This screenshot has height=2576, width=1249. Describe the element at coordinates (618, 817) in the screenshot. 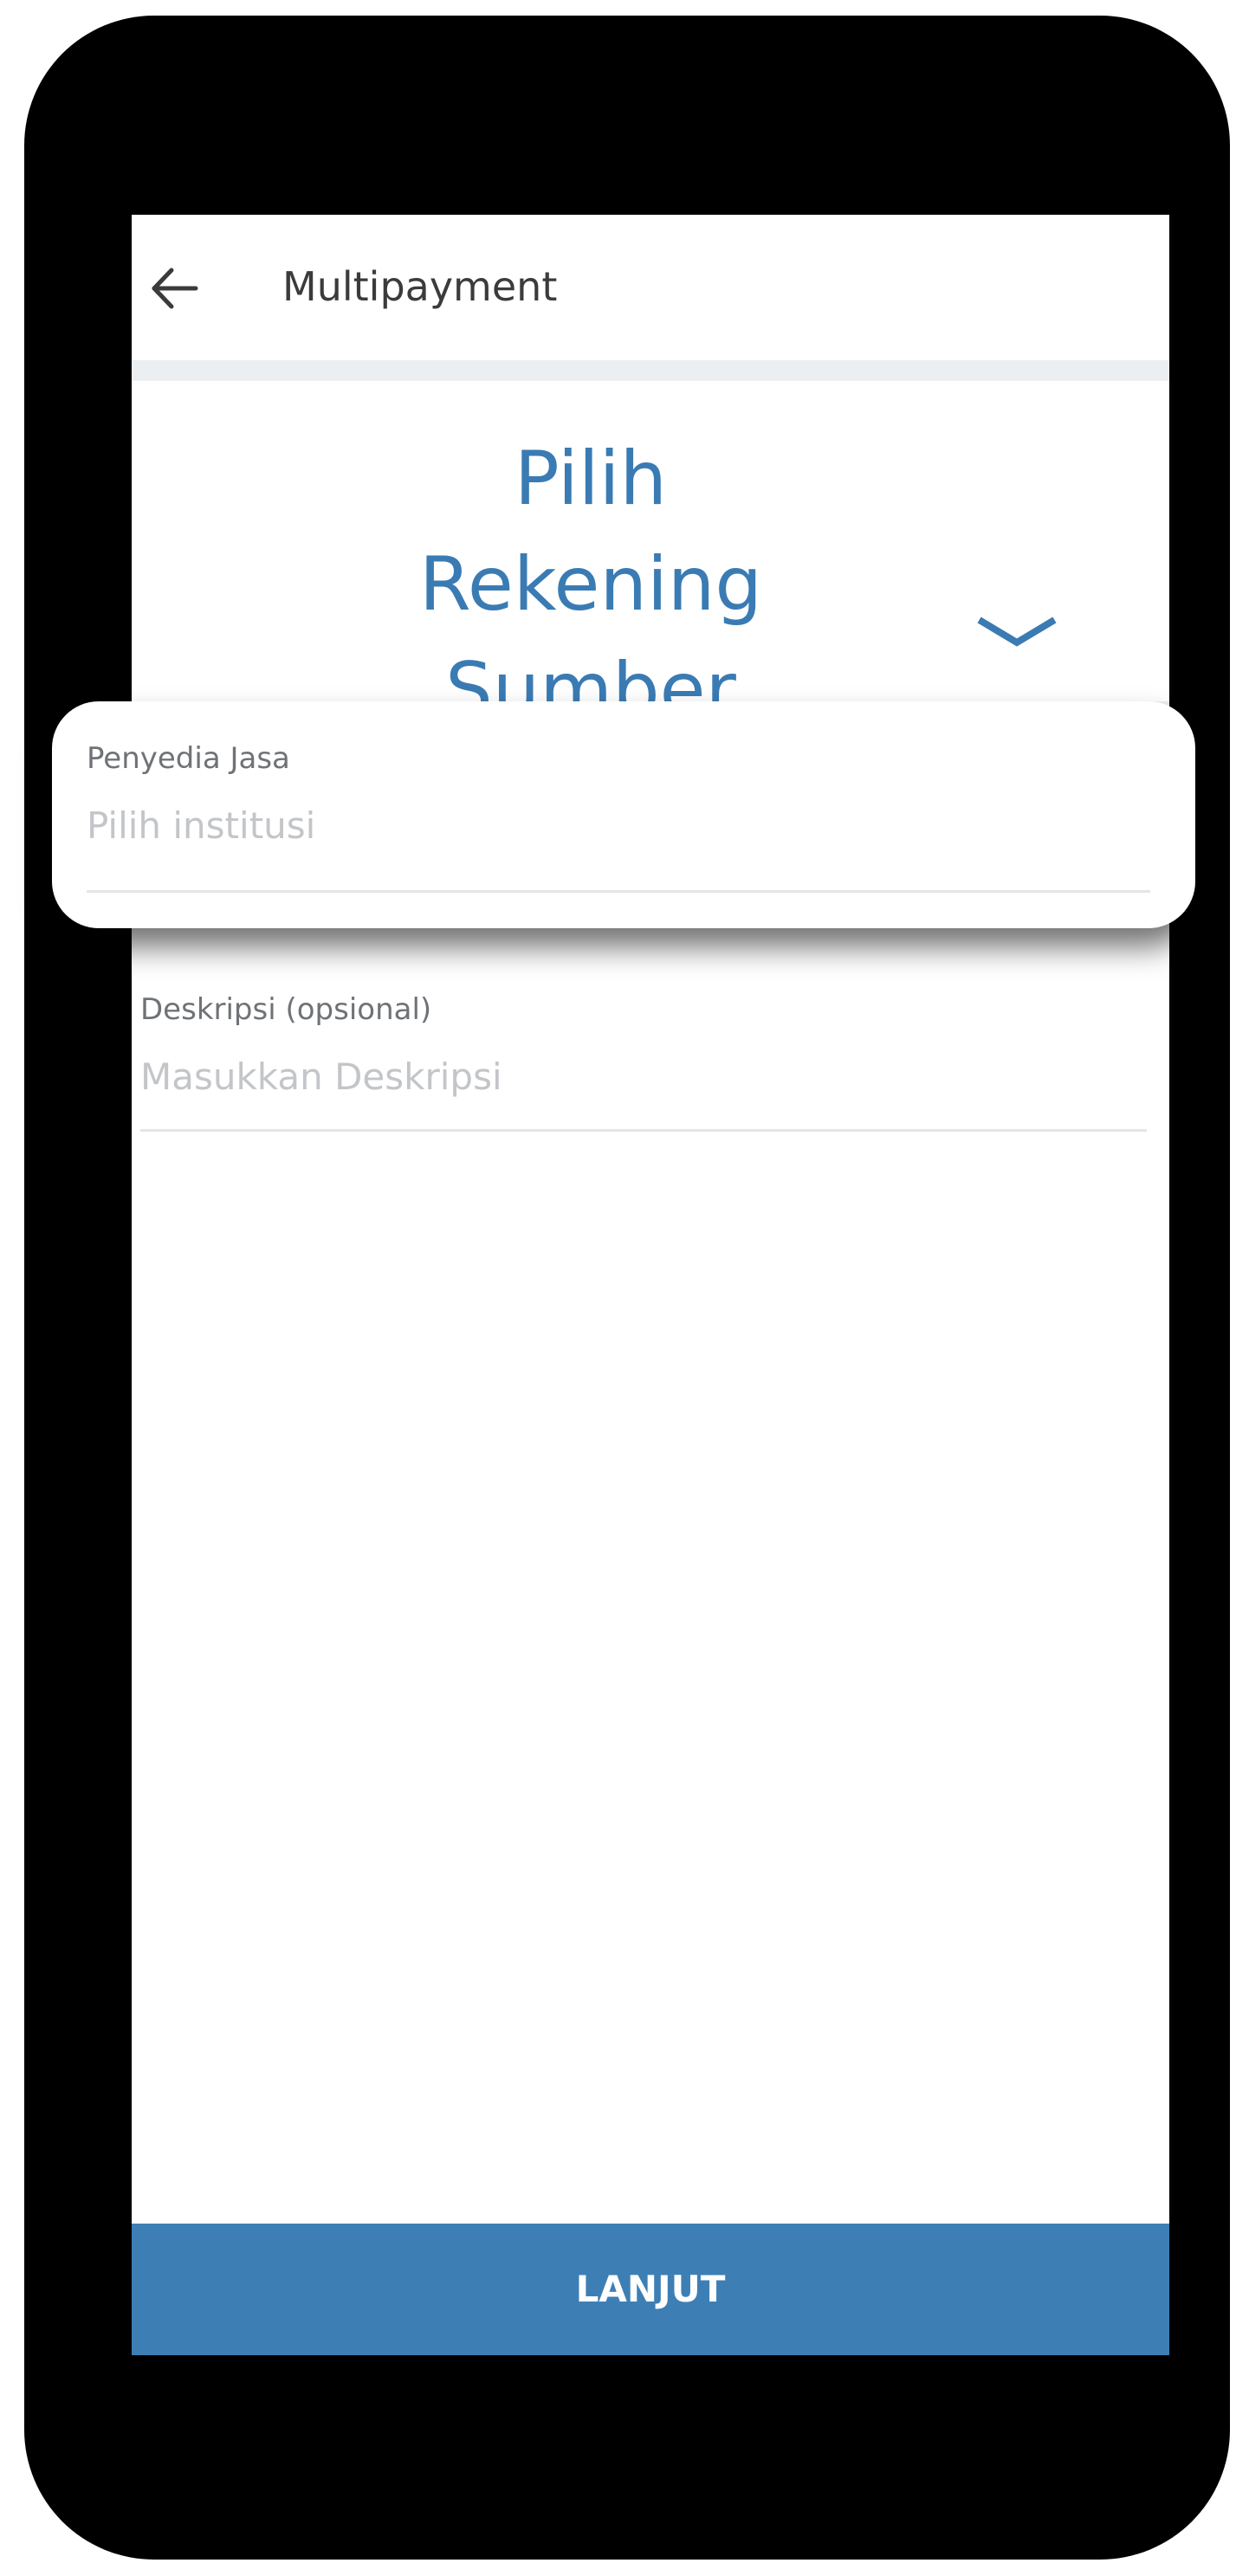

I see `service-provider-field: Penyedia Jasa Pilih institusi` at that location.